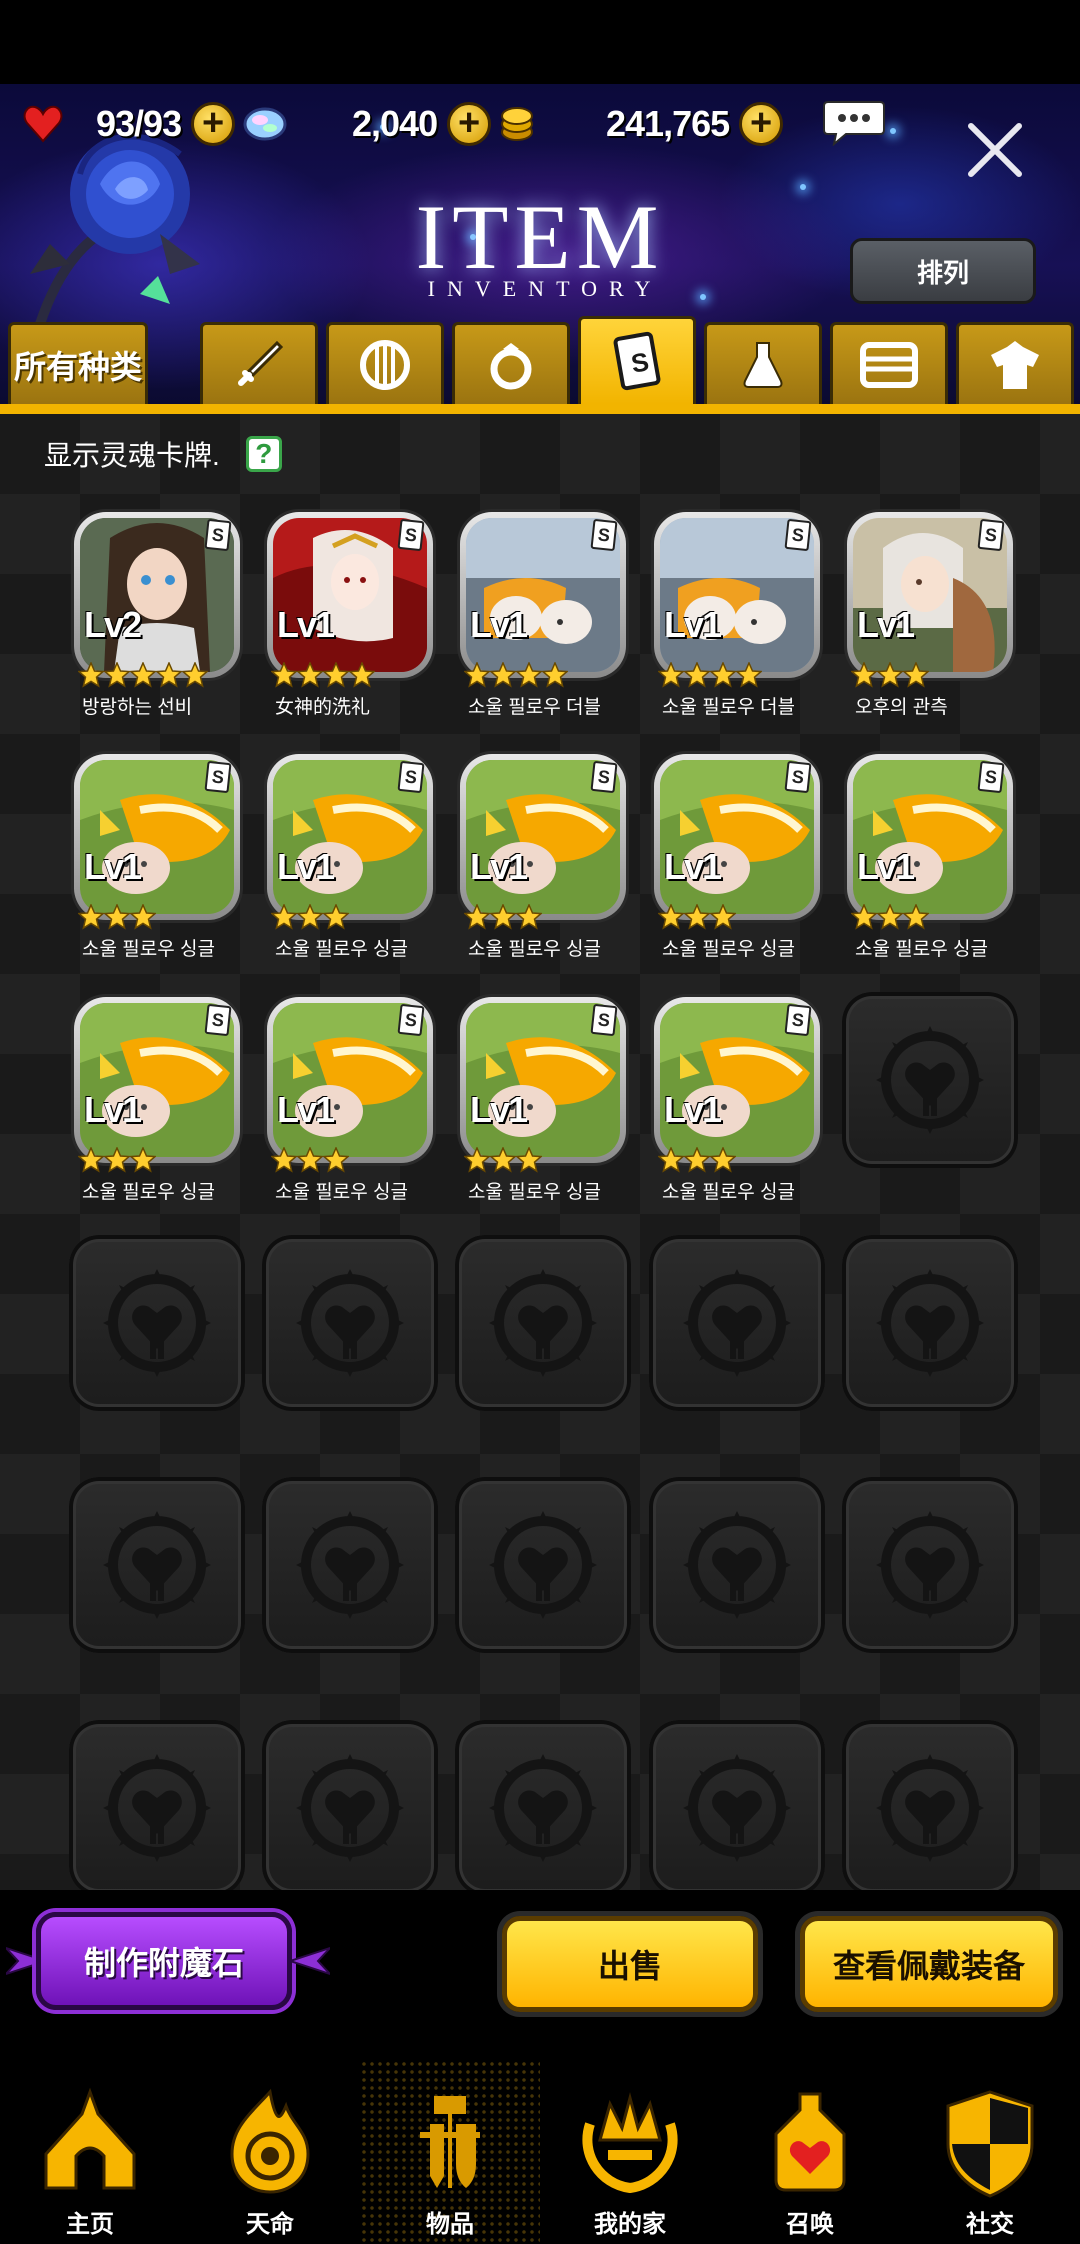 This screenshot has width=1080, height=2244. What do you see at coordinates (995, 150) in the screenshot?
I see `close-icon` at bounding box center [995, 150].